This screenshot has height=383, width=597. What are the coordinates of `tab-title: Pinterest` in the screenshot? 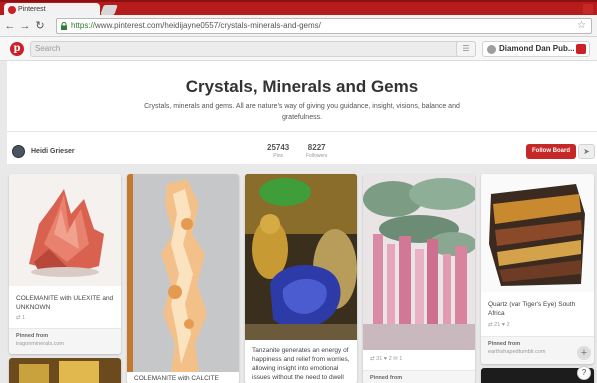 It's located at (32, 9).